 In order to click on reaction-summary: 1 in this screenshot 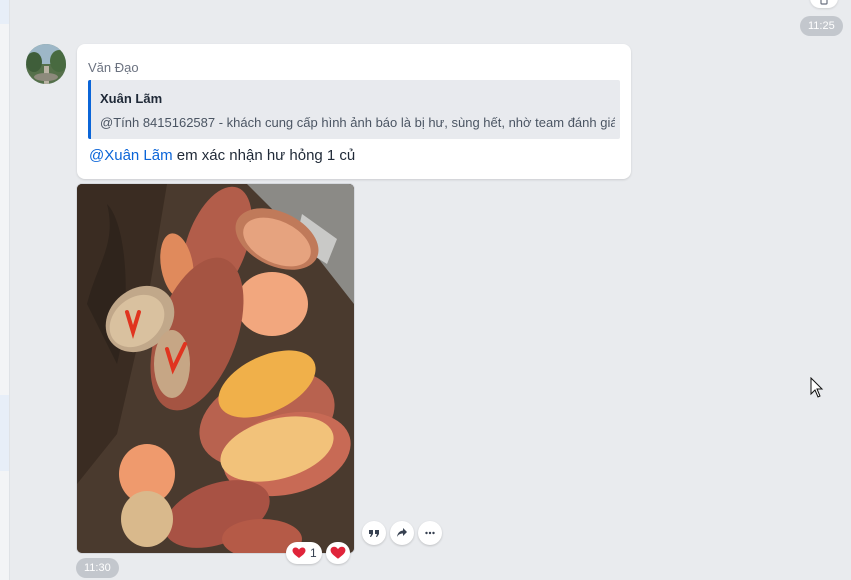, I will do `click(304, 553)`.